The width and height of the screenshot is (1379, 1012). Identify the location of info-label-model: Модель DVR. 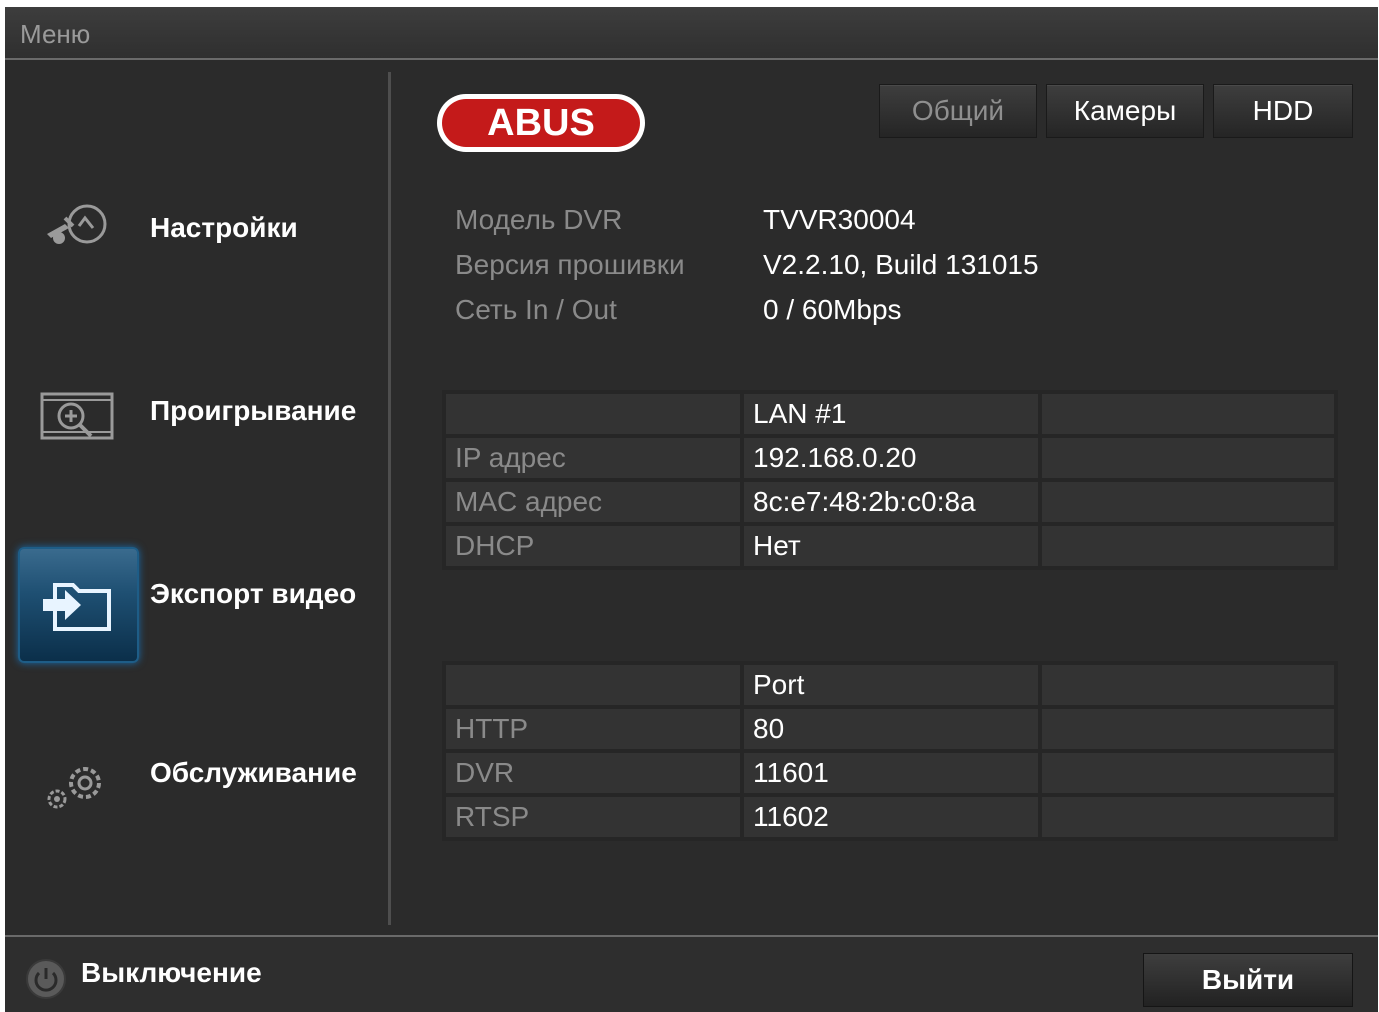
(539, 219).